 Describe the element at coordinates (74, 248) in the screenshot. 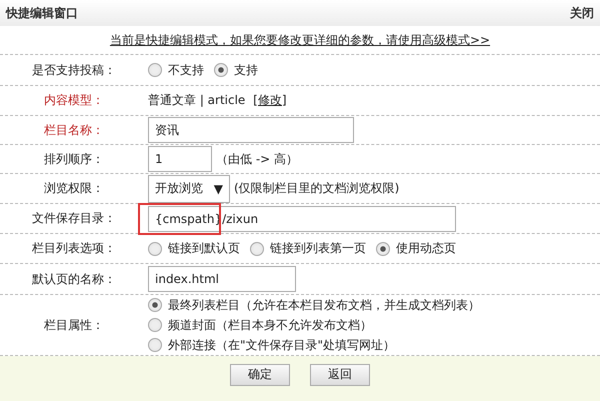

I see `field-label: 栏目列表选项：` at that location.